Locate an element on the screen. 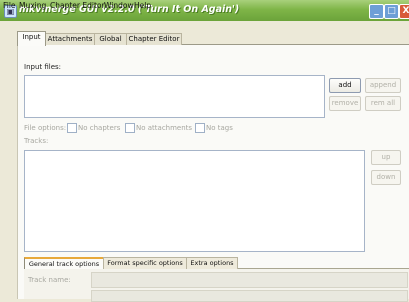 Image resolution: width=409 pixels, height=302 pixels. no-attachments-label: No attachments is located at coordinates (164, 128).